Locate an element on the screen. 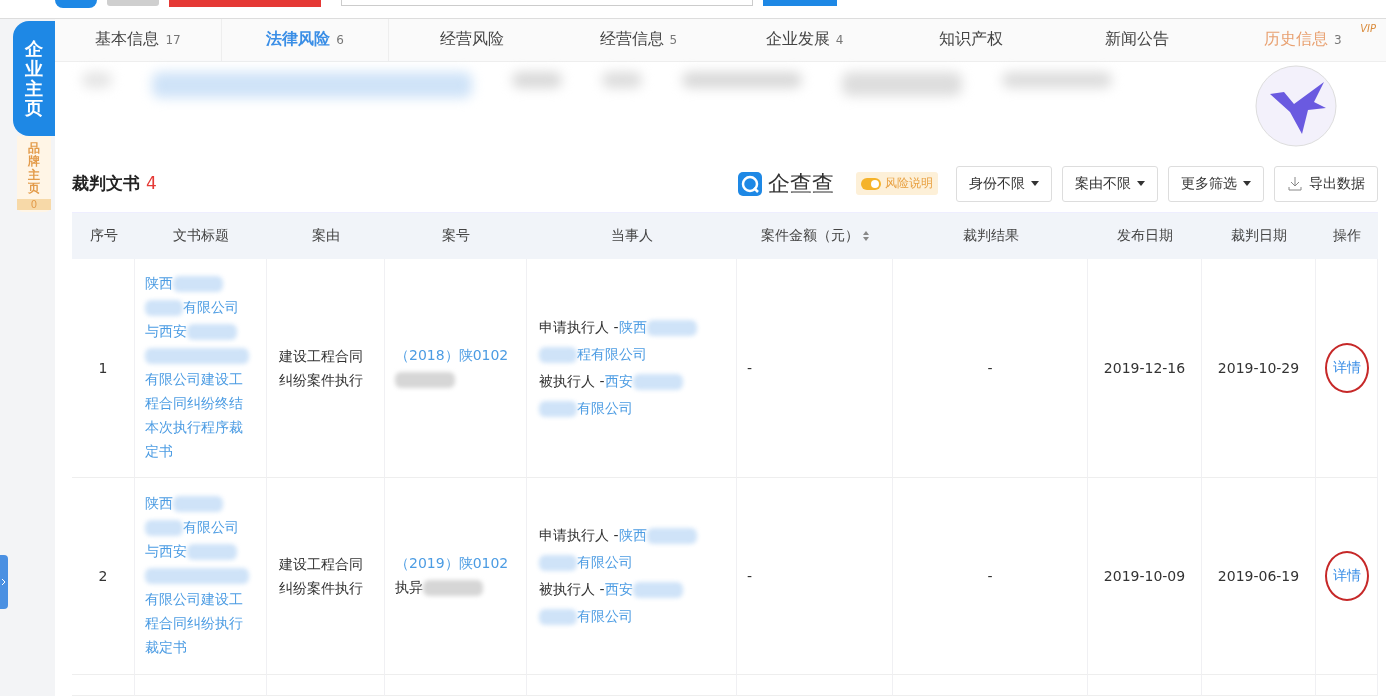 This screenshot has height=696, width=1386. company-link: 裁定书 is located at coordinates (166, 648).